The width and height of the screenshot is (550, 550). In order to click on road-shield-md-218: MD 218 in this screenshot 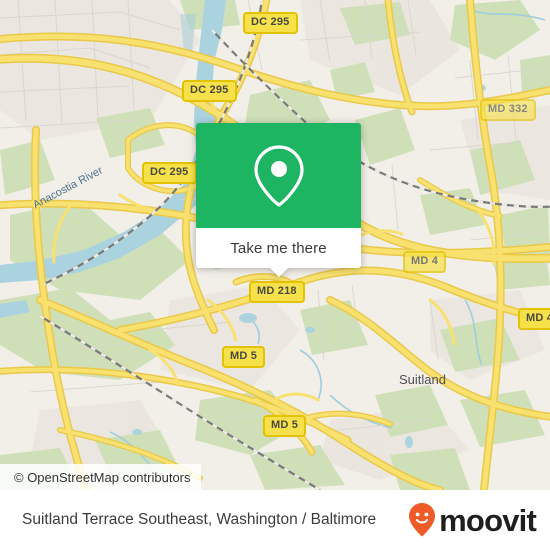, I will do `click(277, 292)`.